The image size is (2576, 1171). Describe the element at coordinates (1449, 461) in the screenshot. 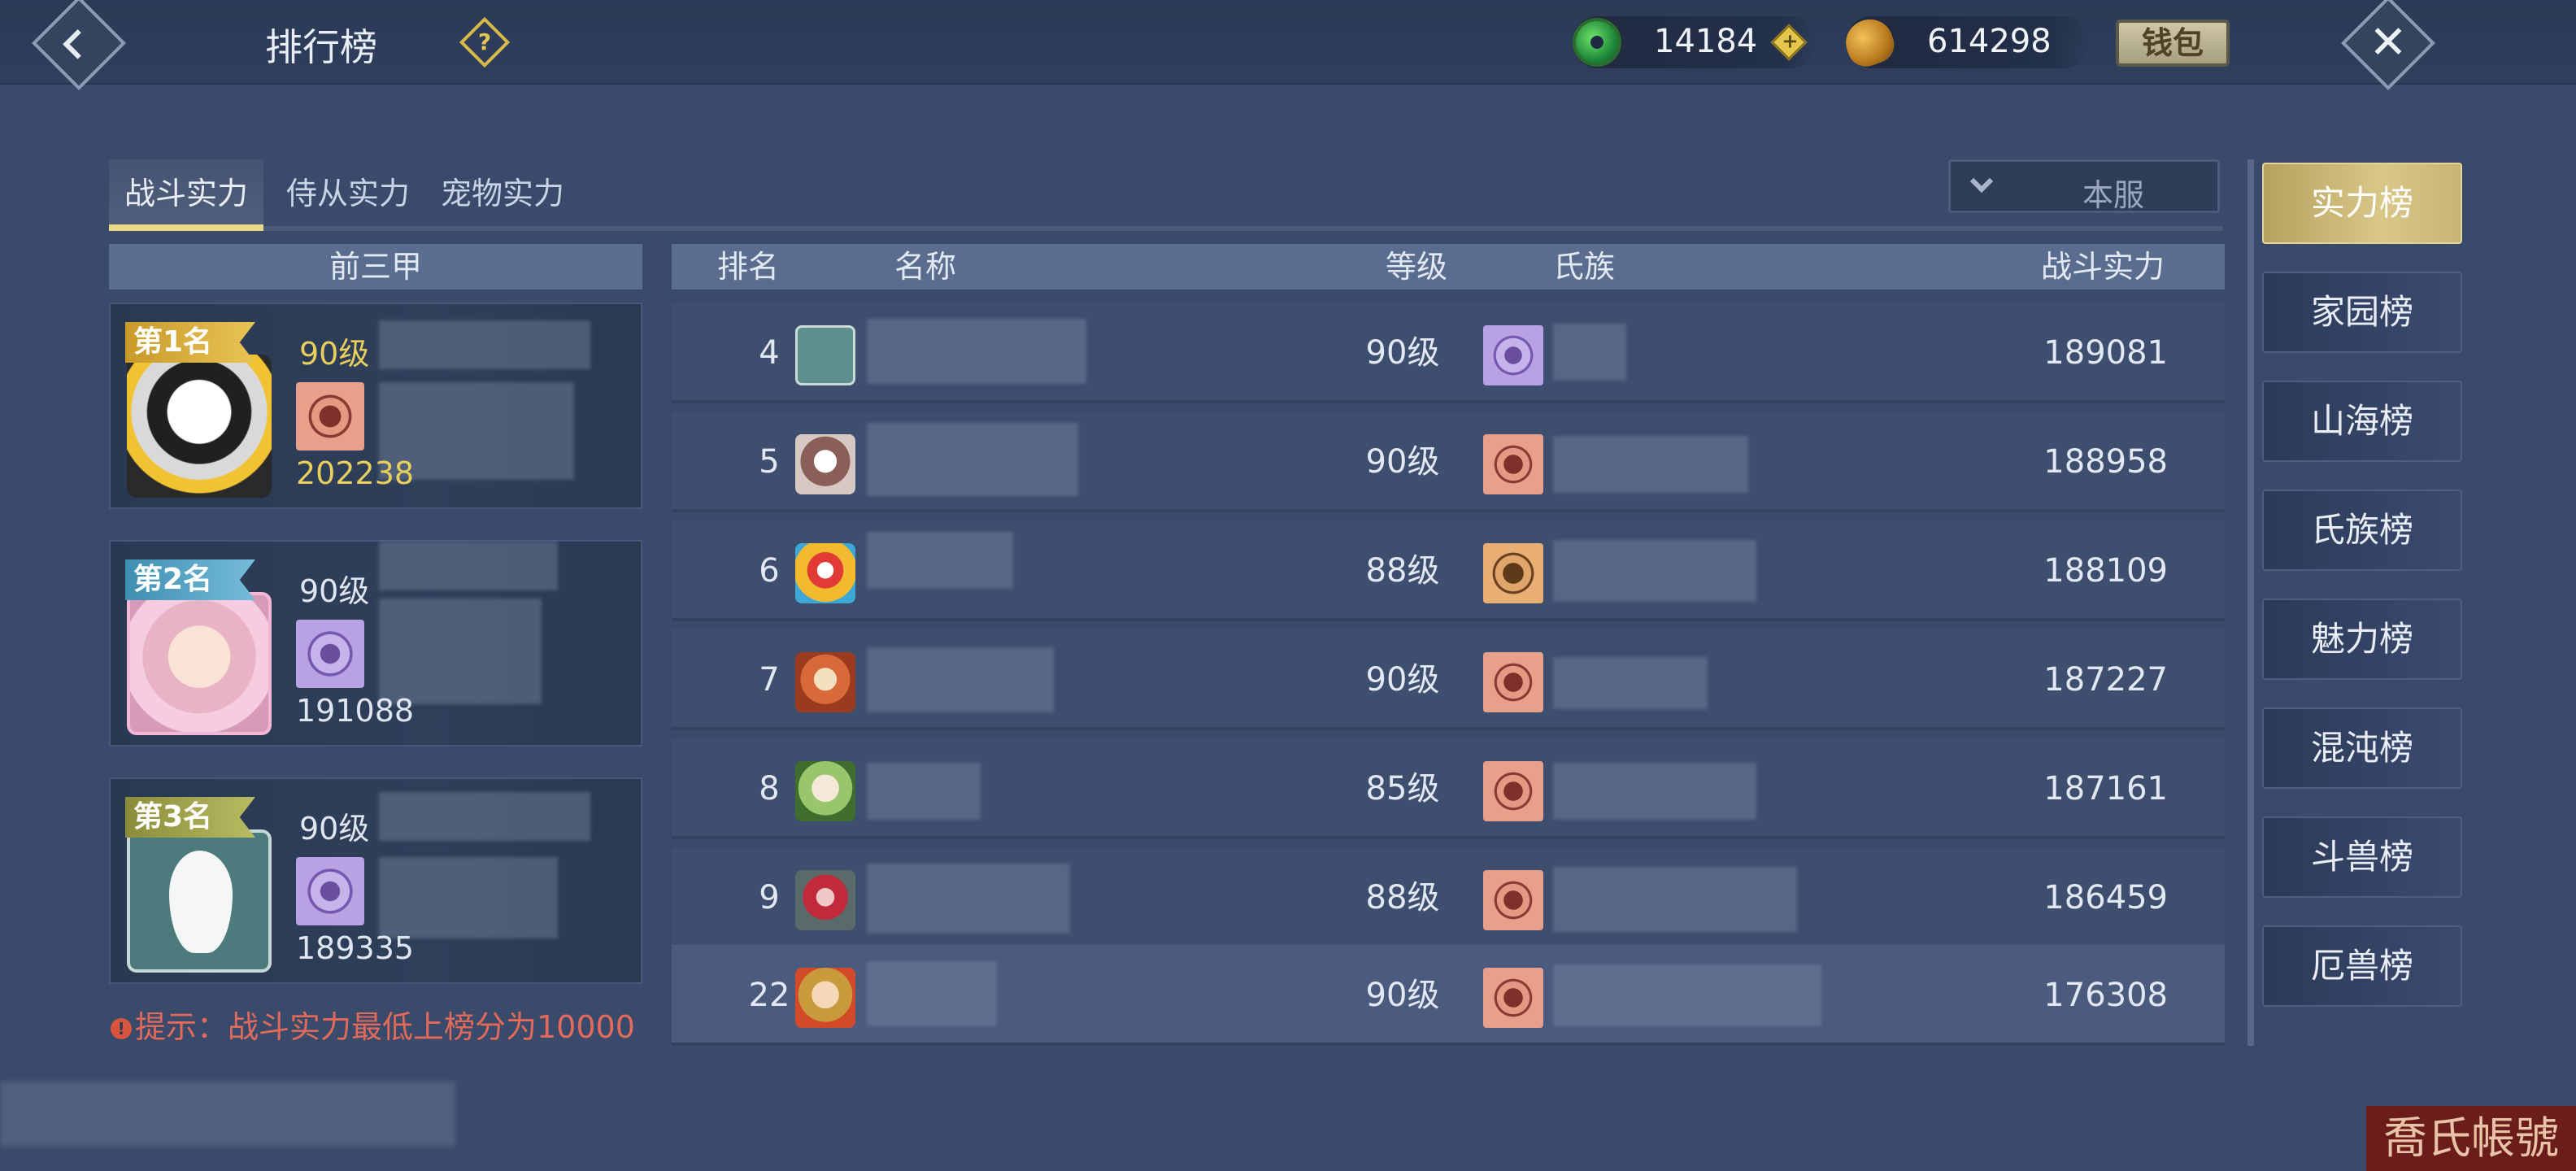

I see `table-row: 5 90级 188958` at that location.